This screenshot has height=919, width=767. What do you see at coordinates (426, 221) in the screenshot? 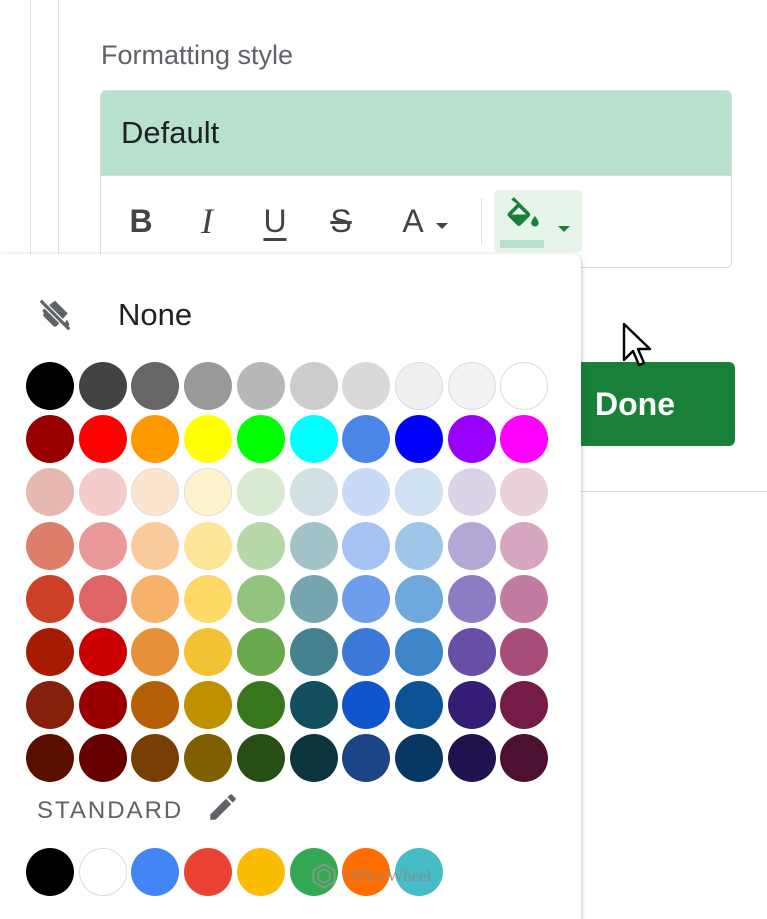
I see `text-color-button: A` at bounding box center [426, 221].